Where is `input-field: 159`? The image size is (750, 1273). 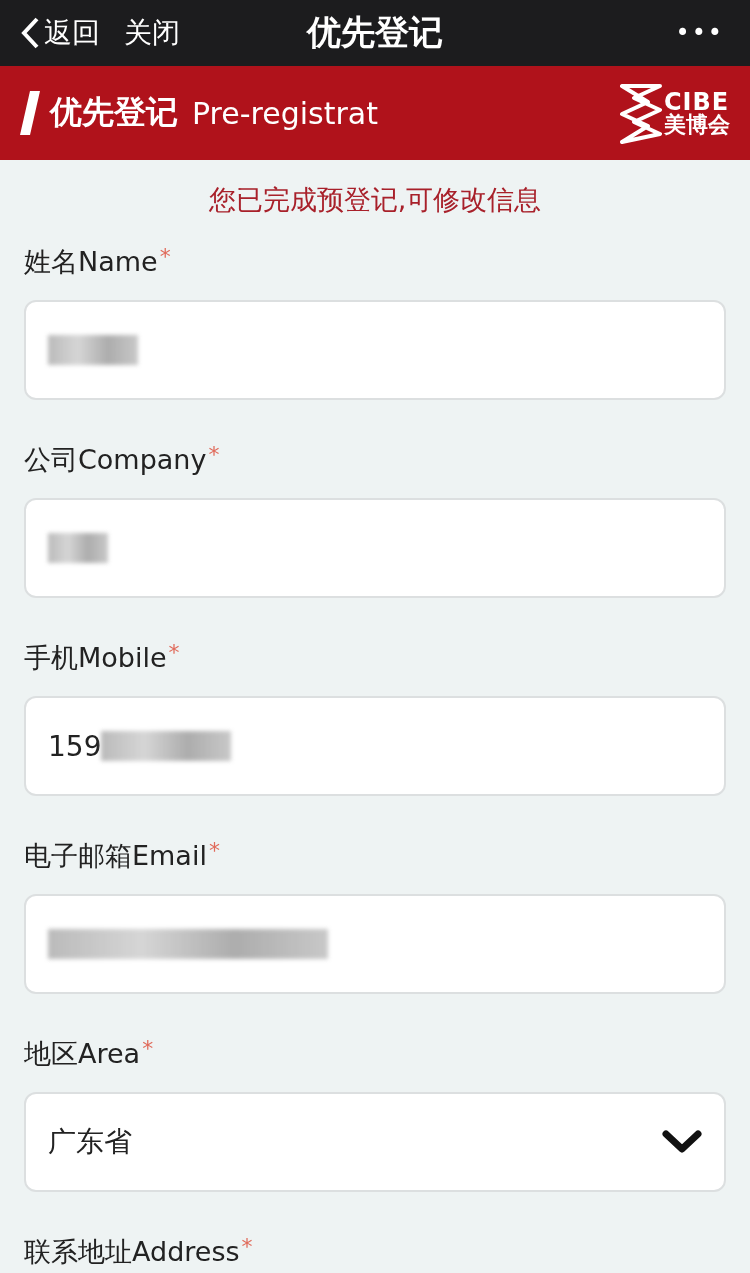
input-field: 159 is located at coordinates (375, 746).